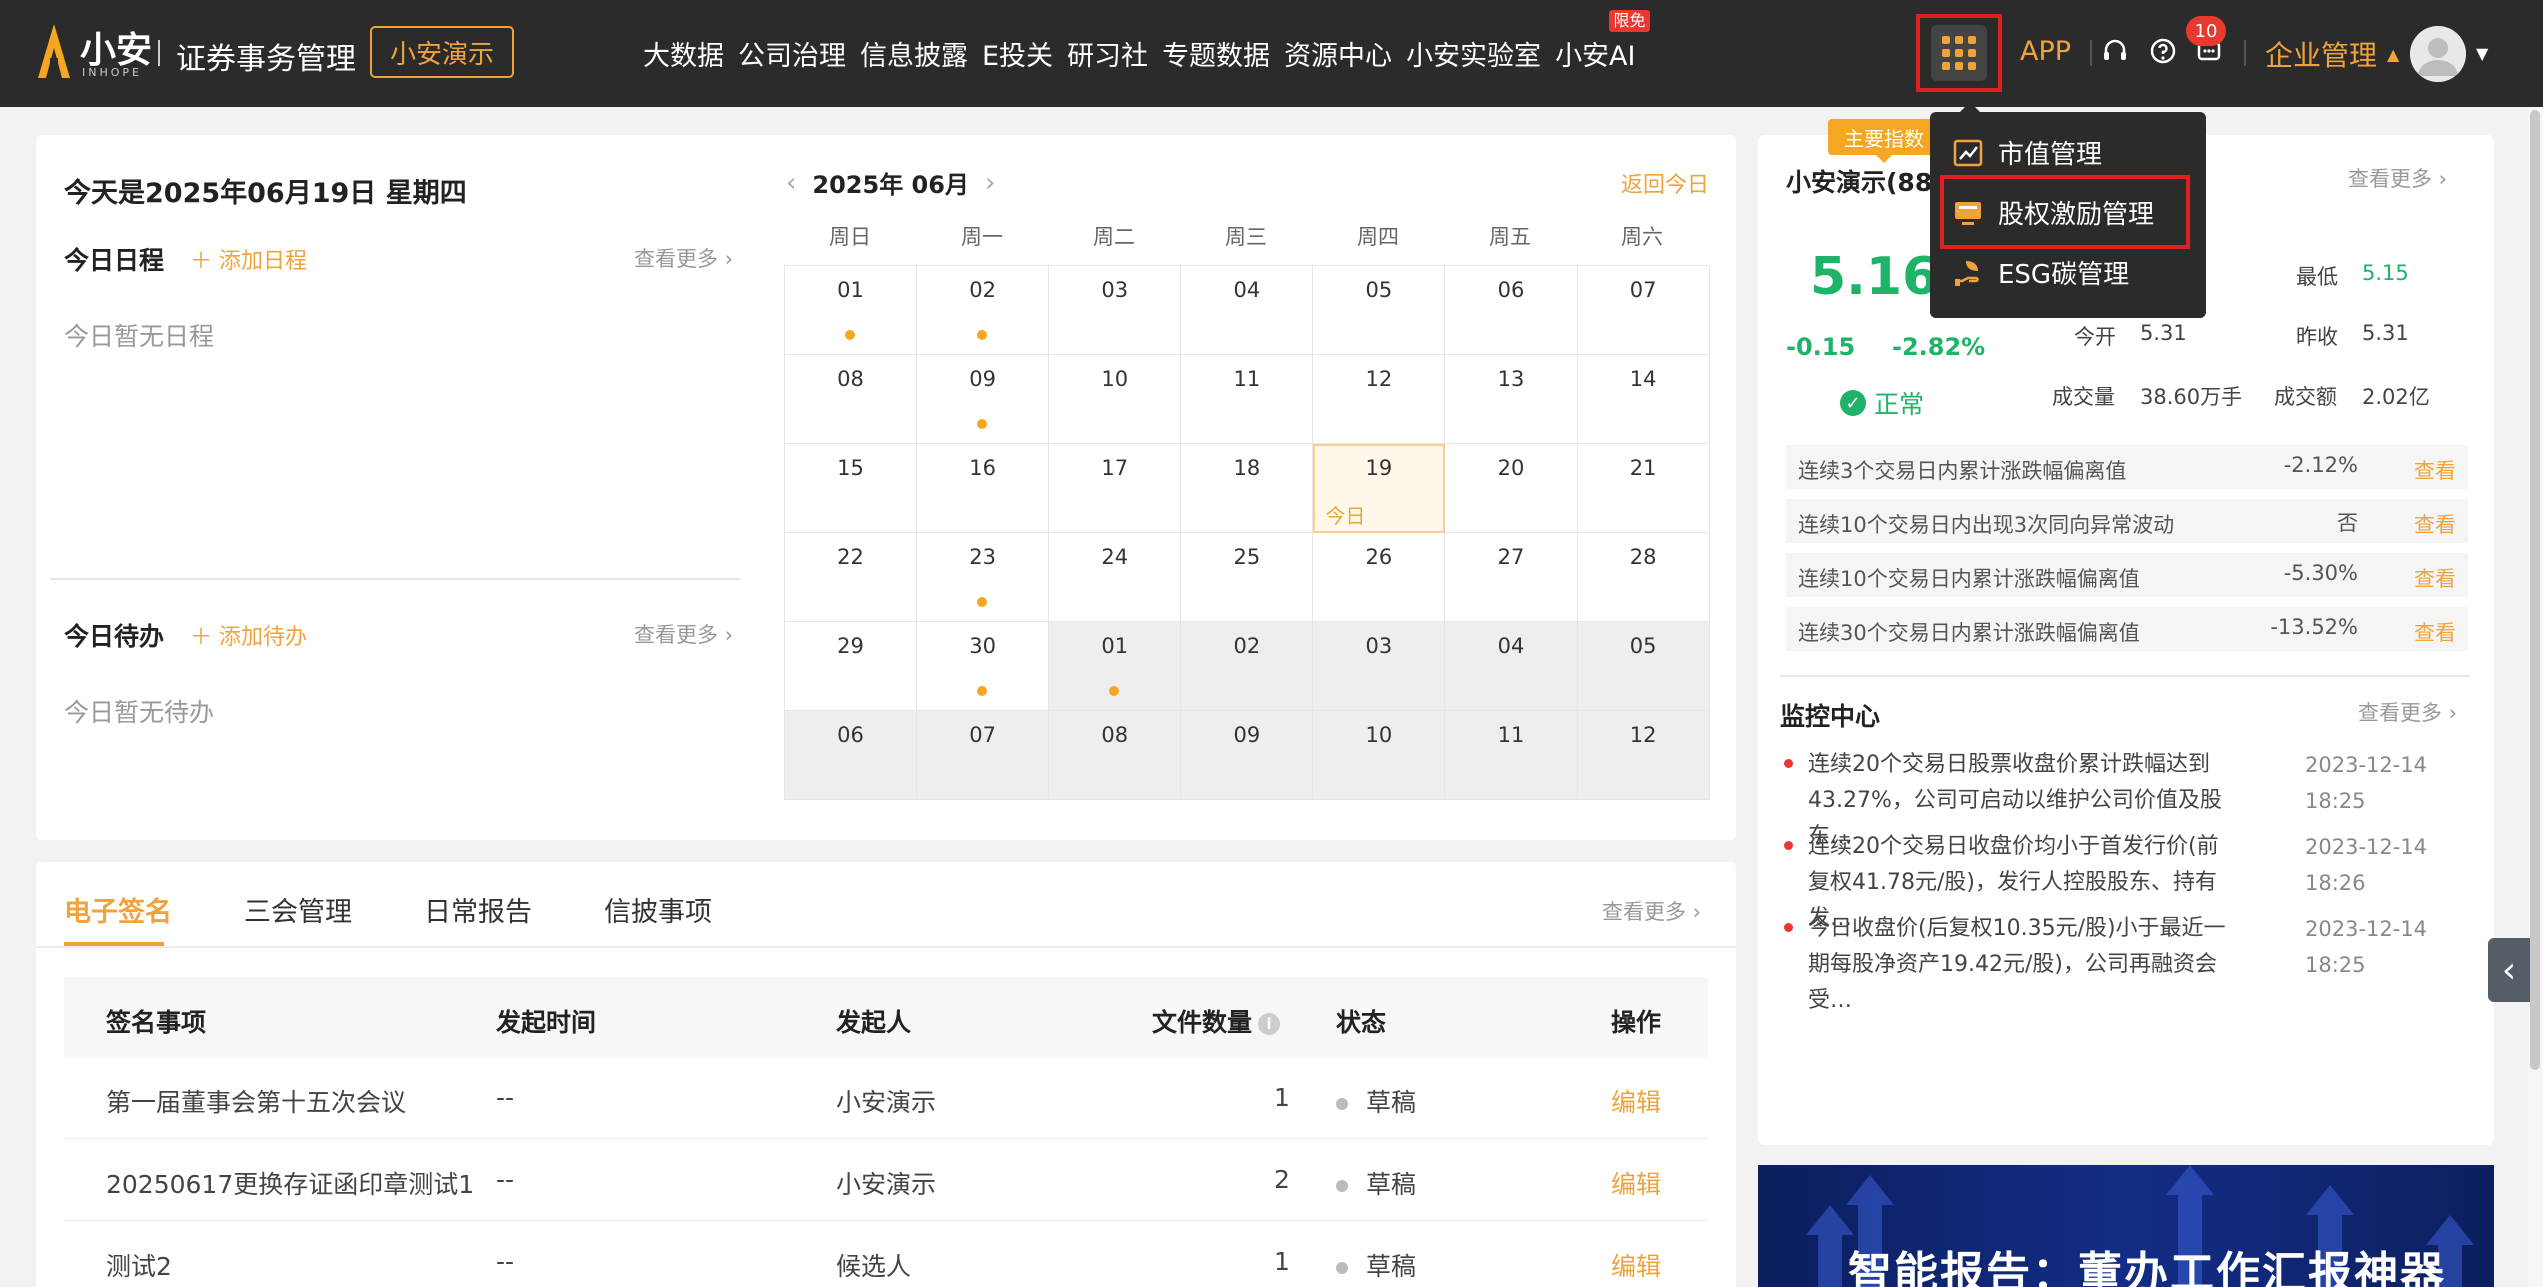  I want to click on calendar-day: 16, so click(983, 488).